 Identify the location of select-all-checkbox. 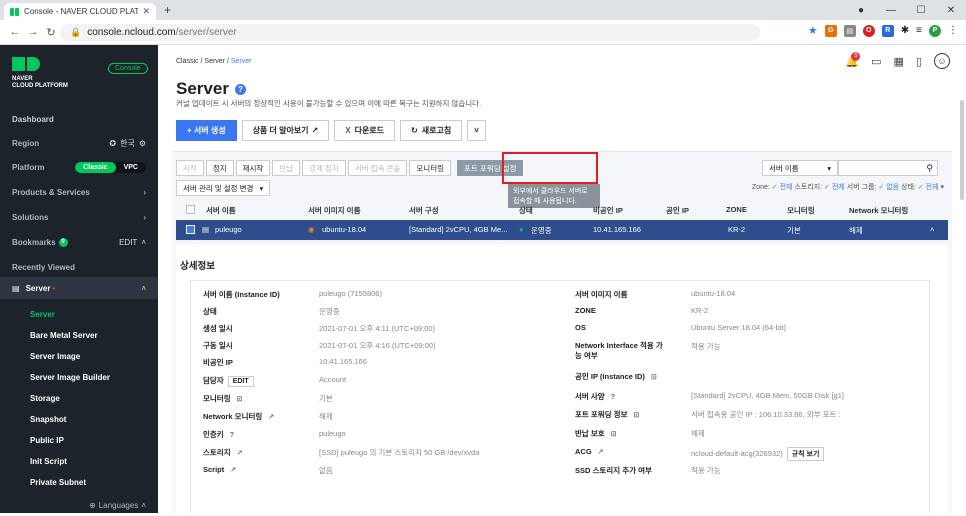
(190, 210).